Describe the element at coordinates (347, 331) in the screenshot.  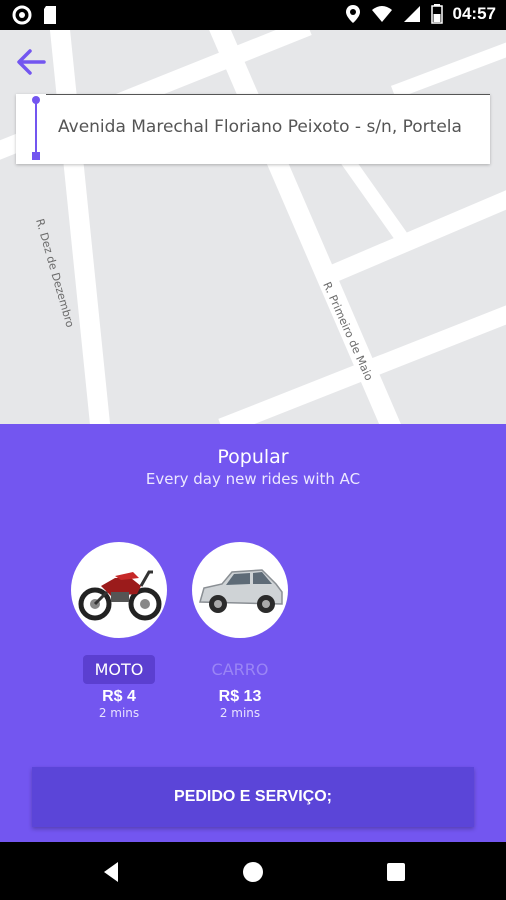
I see `street-label-primeiro-maio: R. Primeiro de Maio` at that location.